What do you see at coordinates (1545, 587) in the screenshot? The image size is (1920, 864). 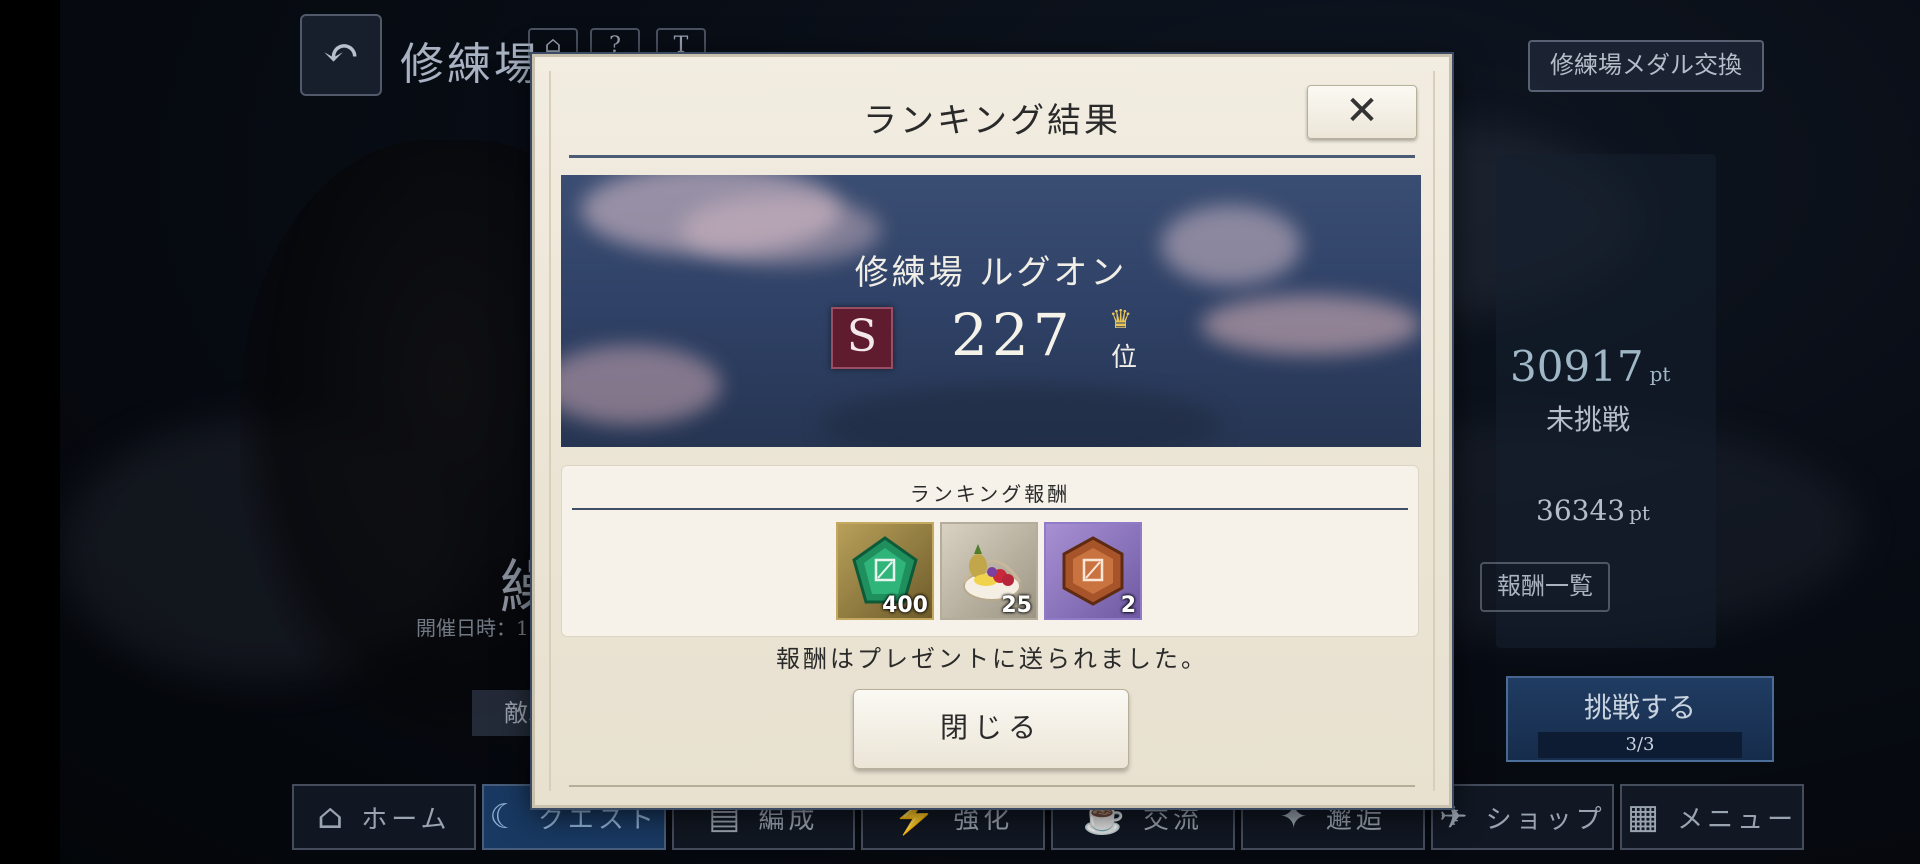 I see `reward-list-button: 報酬一覧` at bounding box center [1545, 587].